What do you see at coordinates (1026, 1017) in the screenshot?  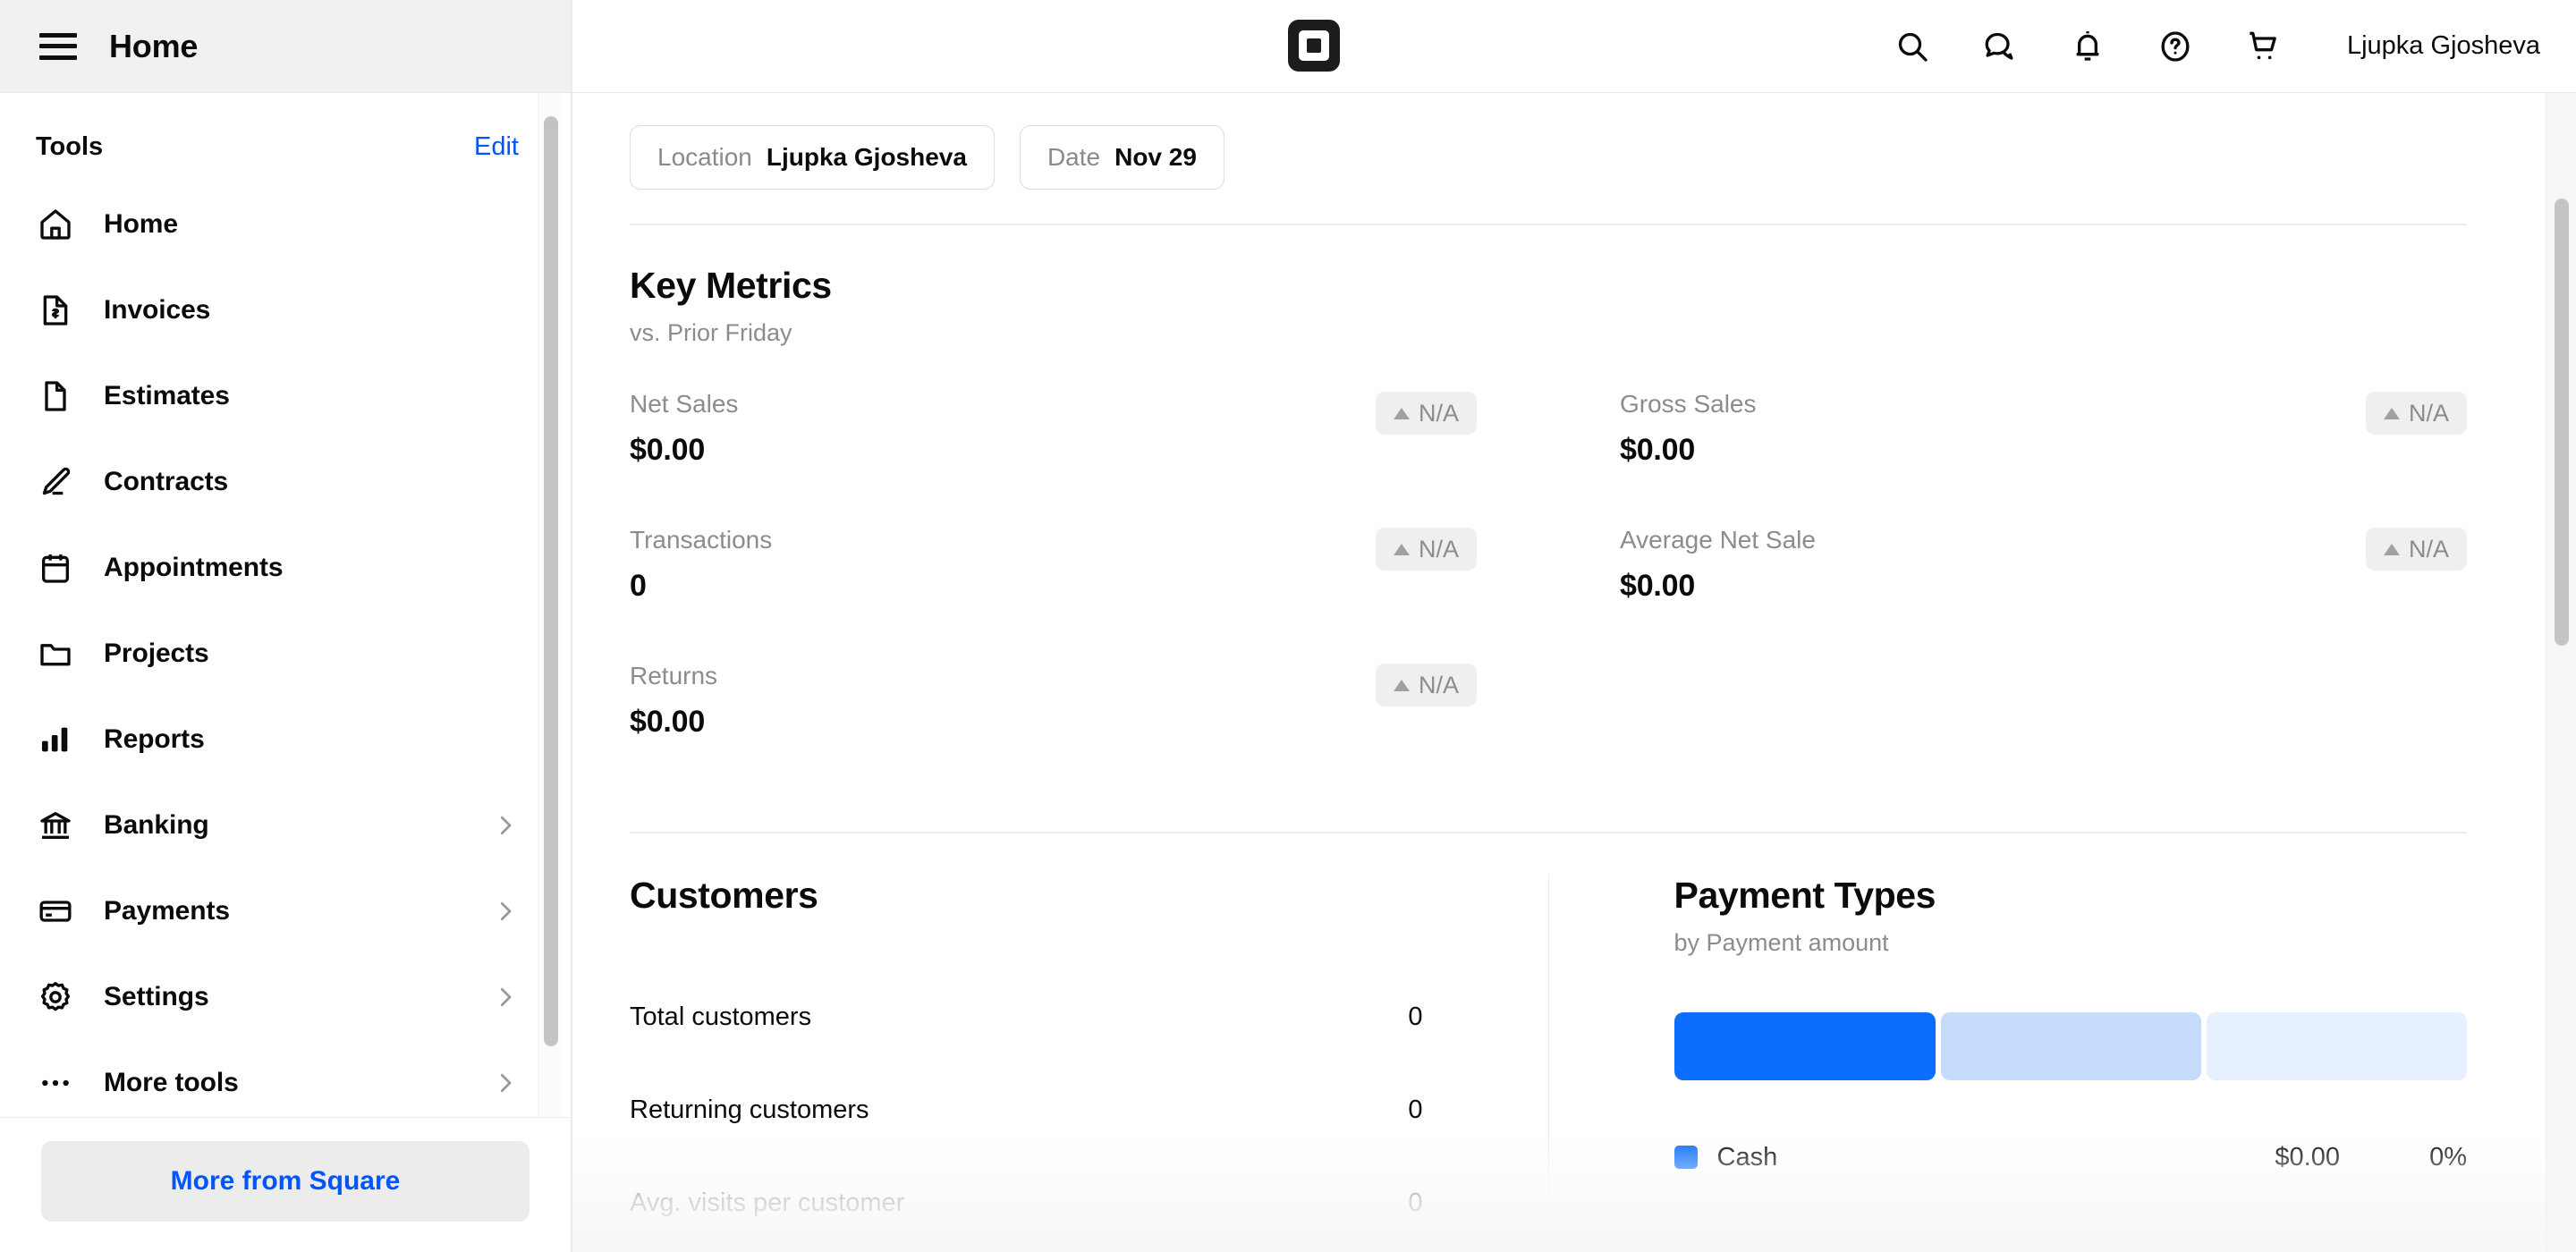 I see `list-item: Total customers 0` at bounding box center [1026, 1017].